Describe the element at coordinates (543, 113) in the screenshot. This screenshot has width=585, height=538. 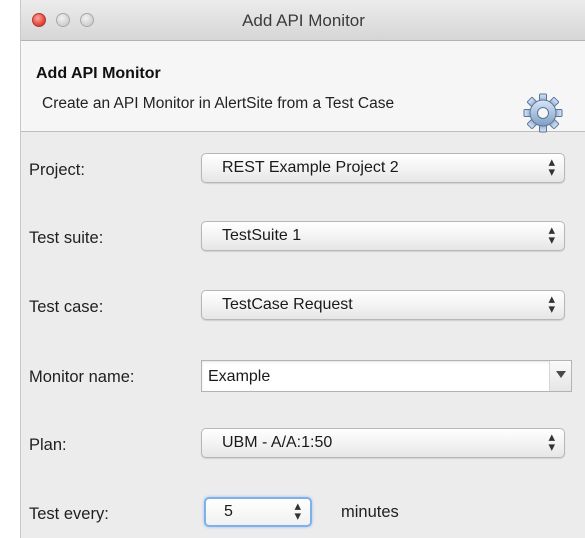
I see `gear-icon` at that location.